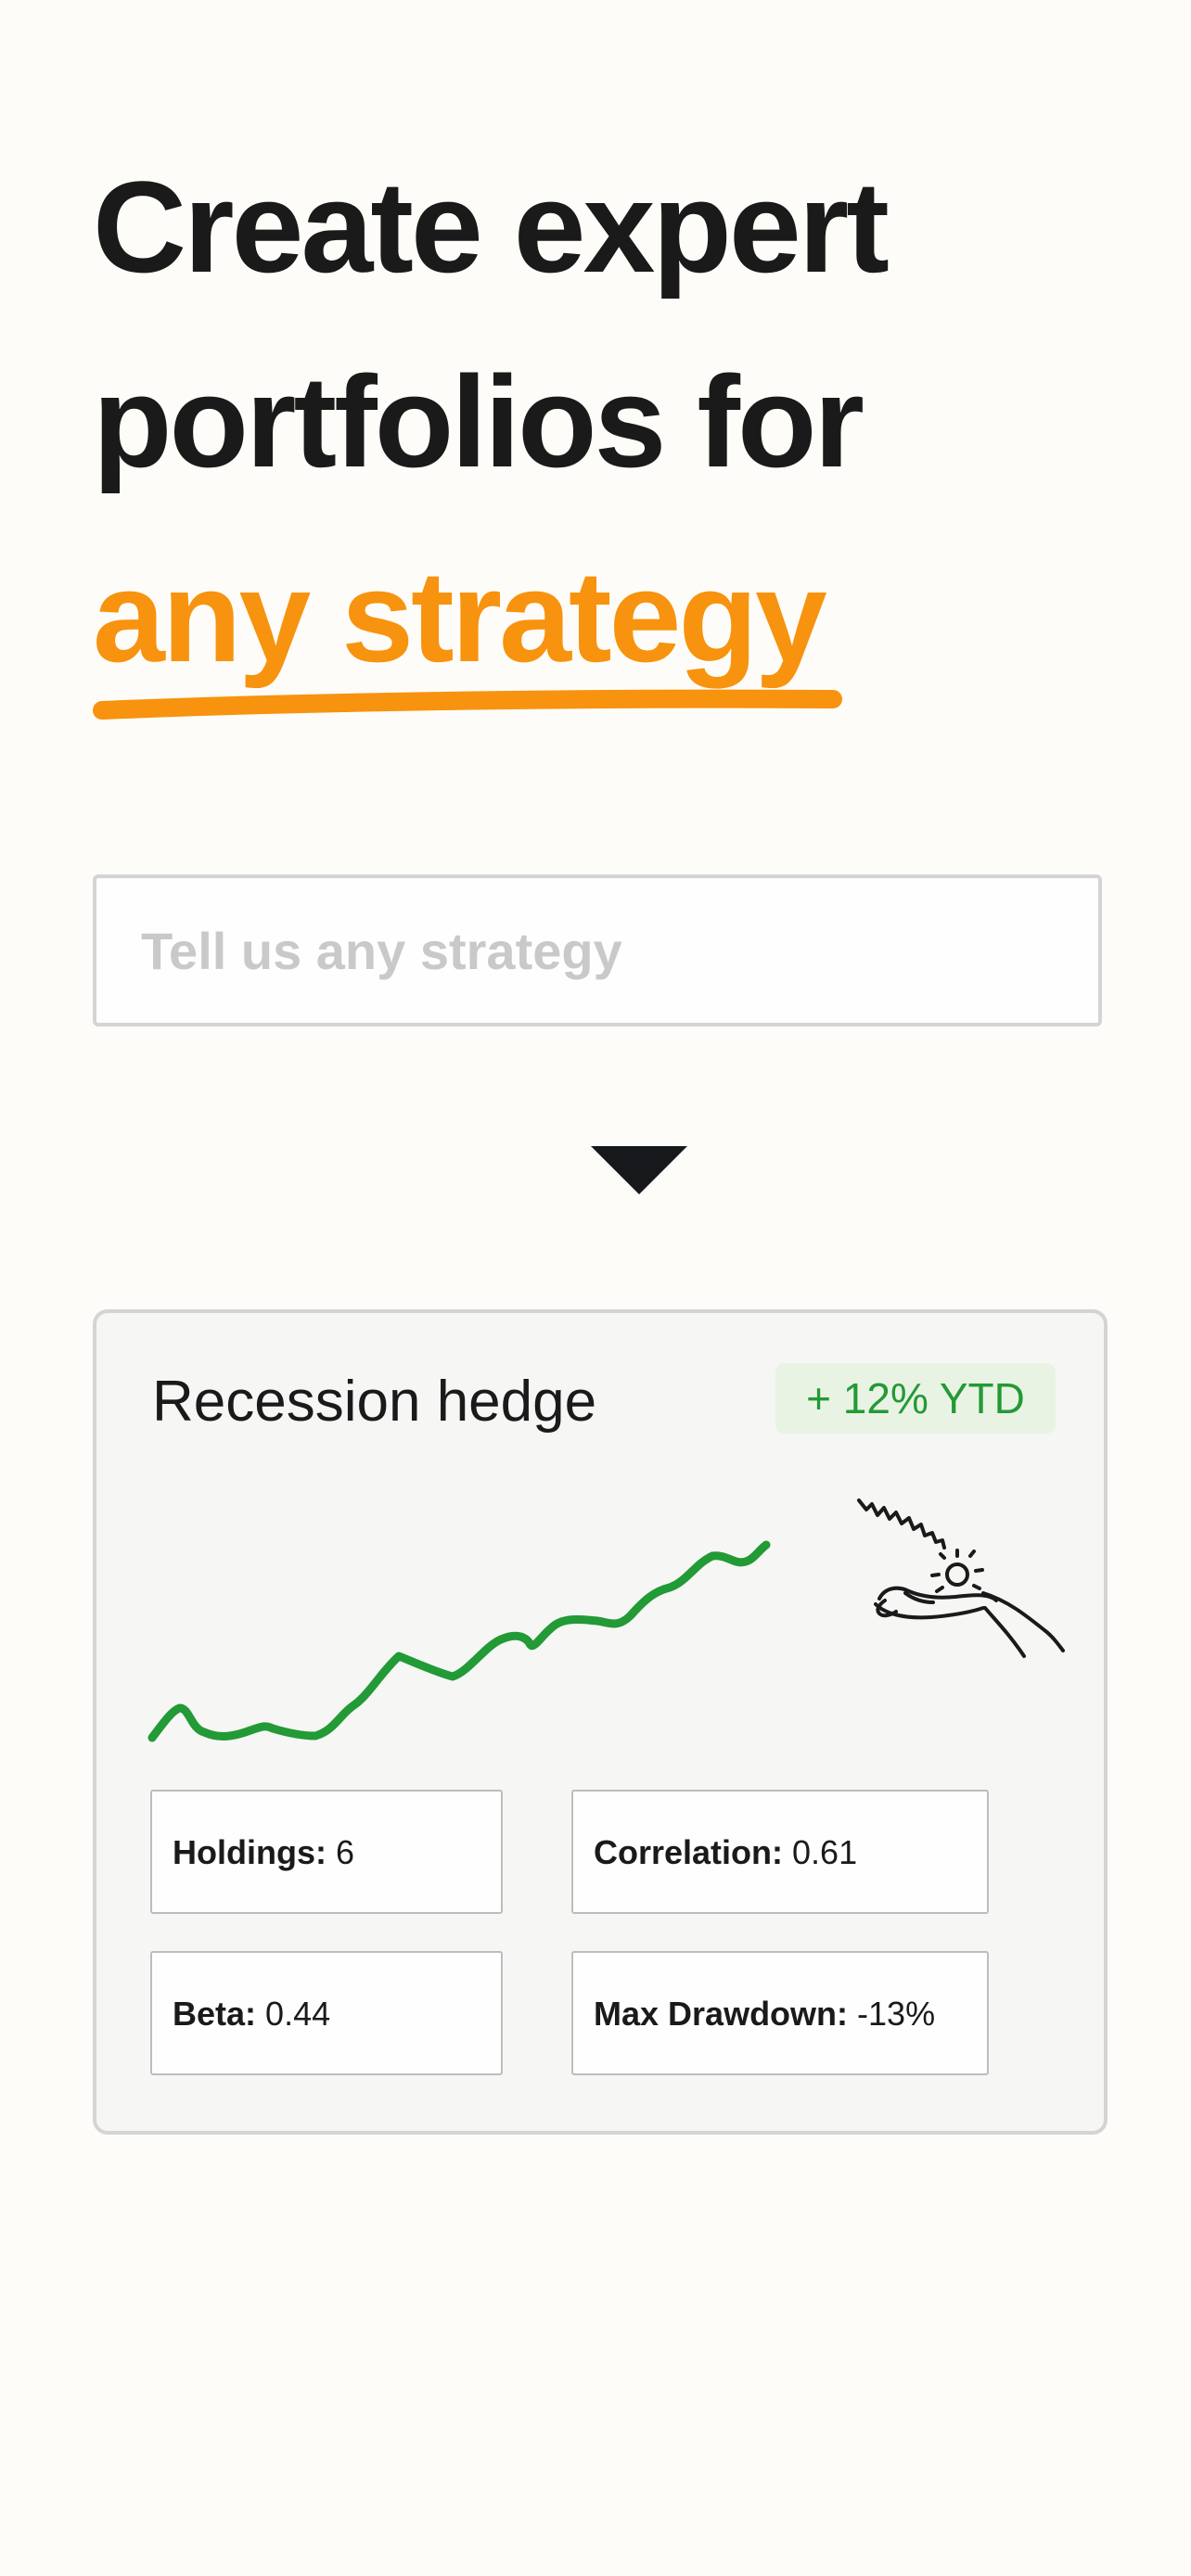 Image resolution: width=1191 pixels, height=2576 pixels. What do you see at coordinates (298, 2014) in the screenshot?
I see `stat-beta-value: 0.44` at bounding box center [298, 2014].